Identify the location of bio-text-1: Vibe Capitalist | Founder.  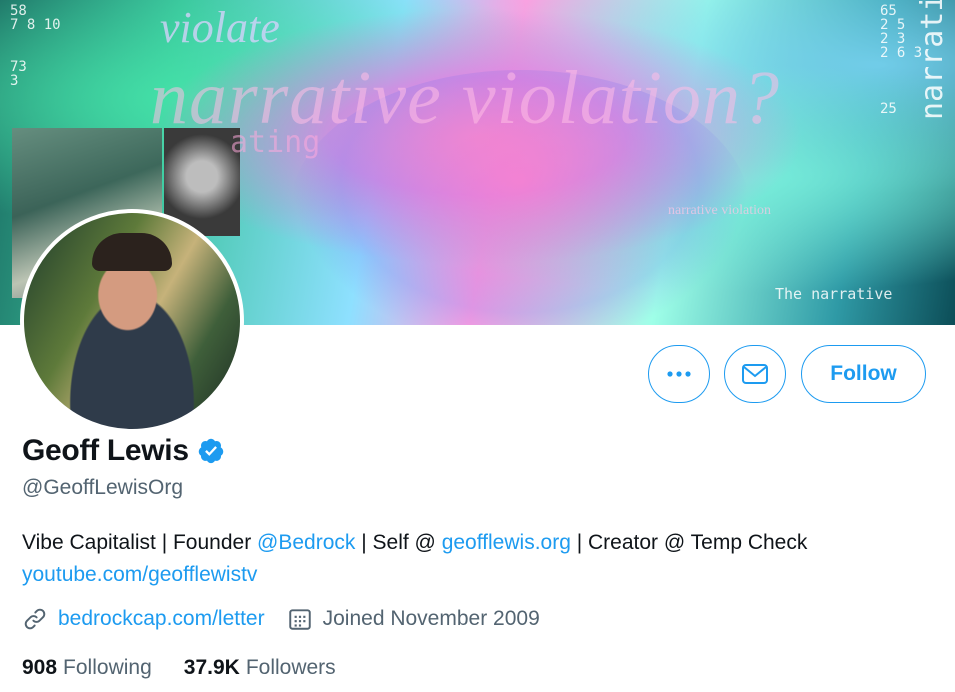
(140, 542).